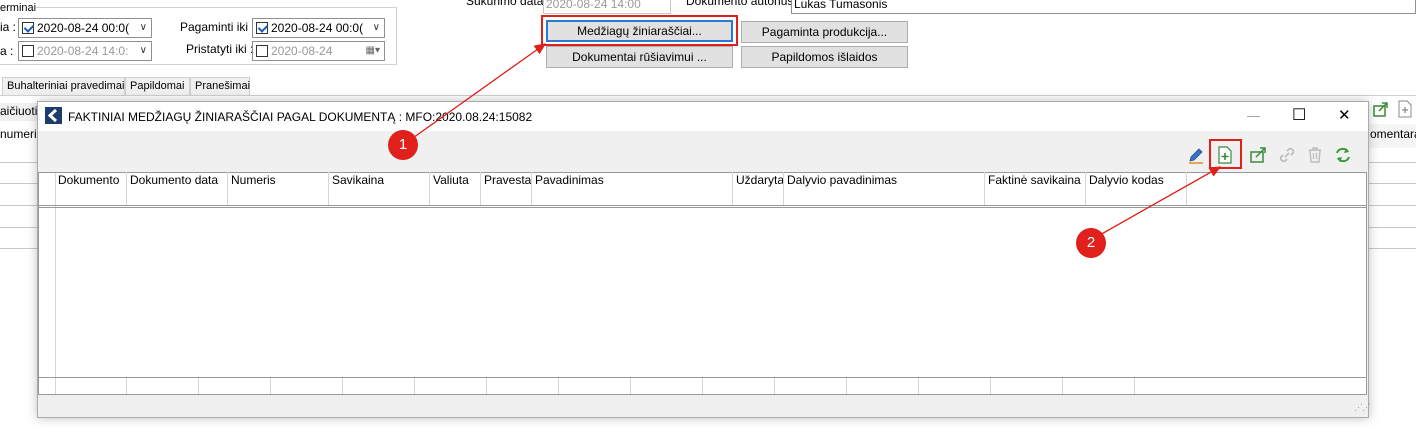 This screenshot has width=1416, height=439. I want to click on annotation-marker-1-label: 1, so click(403, 144).